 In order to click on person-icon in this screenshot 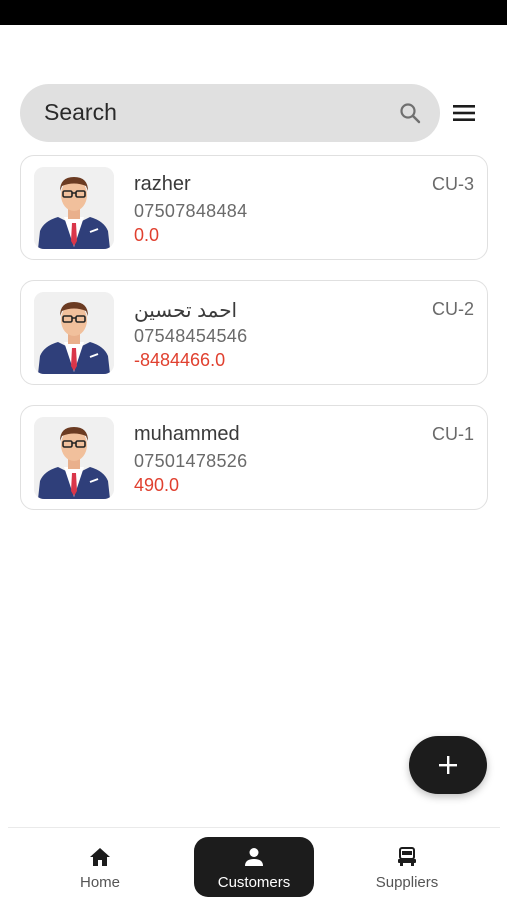, I will do `click(254, 857)`.